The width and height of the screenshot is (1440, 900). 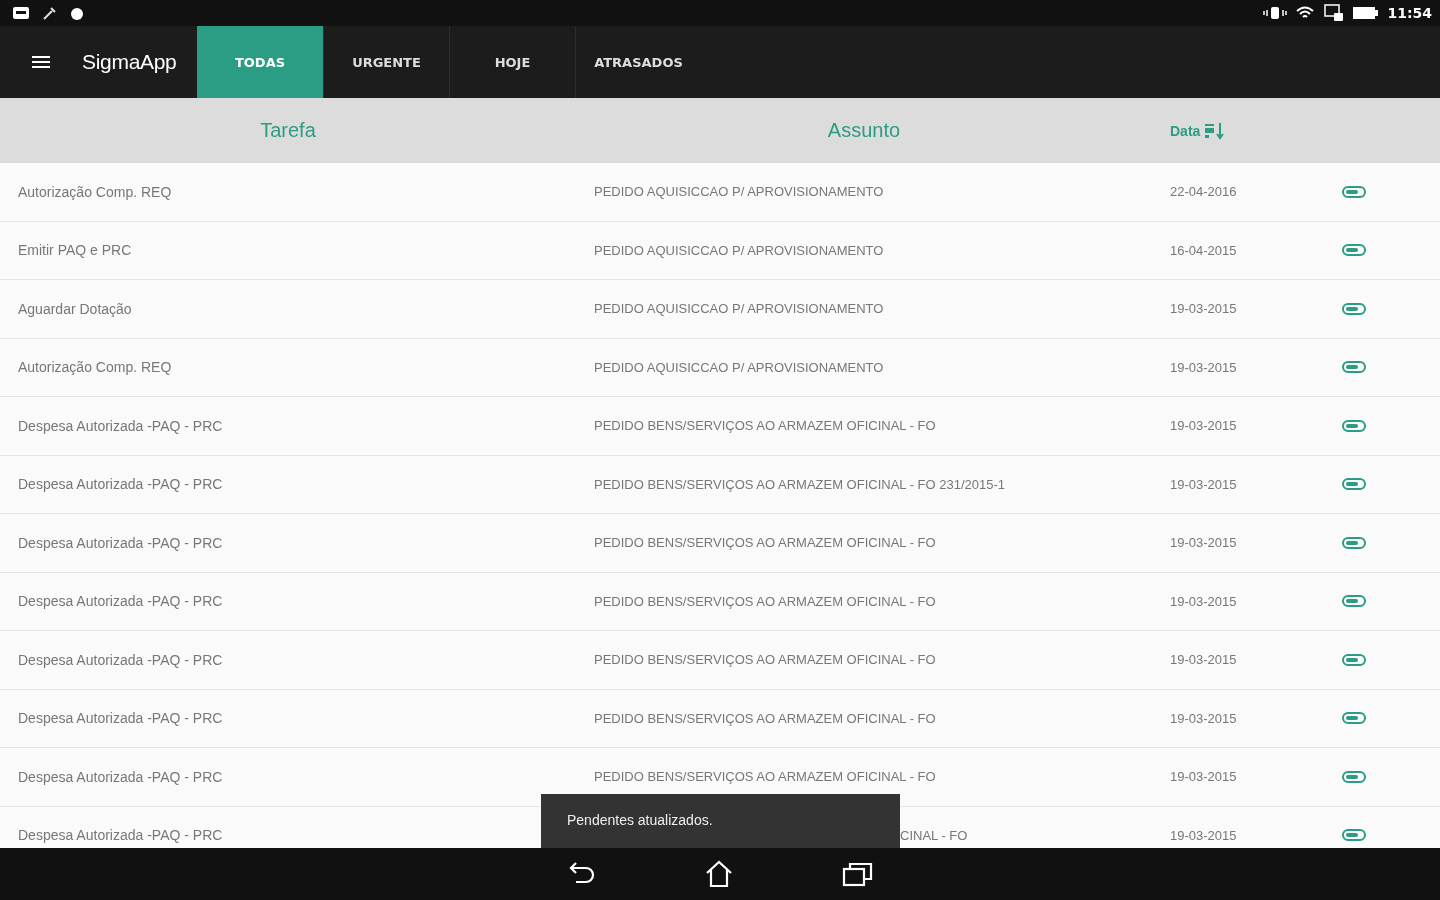 What do you see at coordinates (75, 308) in the screenshot?
I see `table-cell-text: Aguardar Dotação` at bounding box center [75, 308].